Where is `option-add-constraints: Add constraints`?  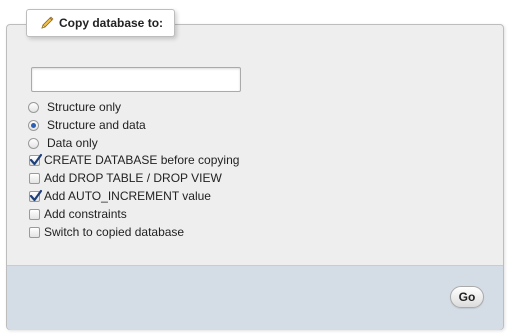
option-add-constraints: Add constraints is located at coordinates (77, 214).